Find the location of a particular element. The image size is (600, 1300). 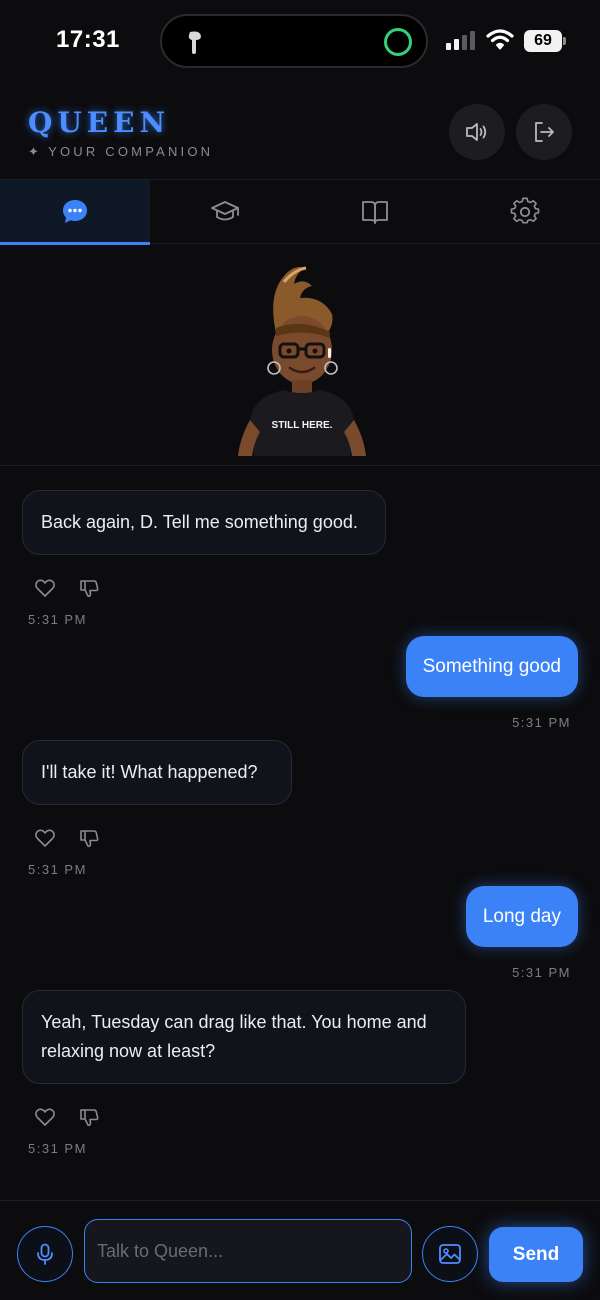

logout-button is located at coordinates (544, 132).